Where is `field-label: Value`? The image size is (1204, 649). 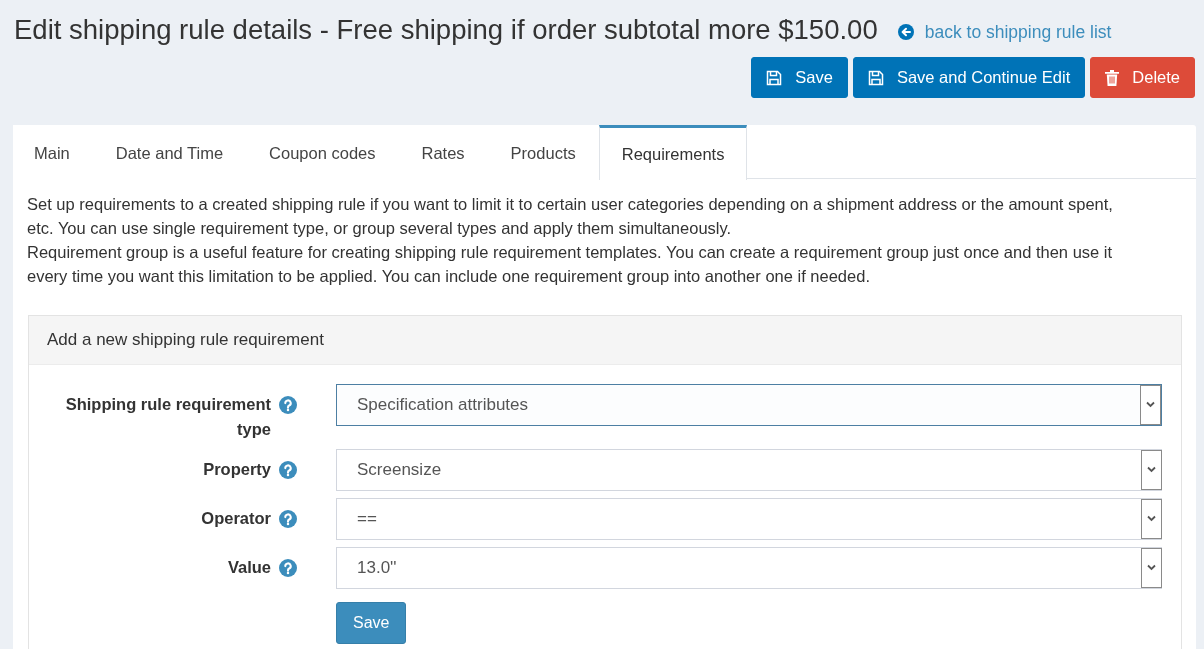 field-label: Value is located at coordinates (249, 567).